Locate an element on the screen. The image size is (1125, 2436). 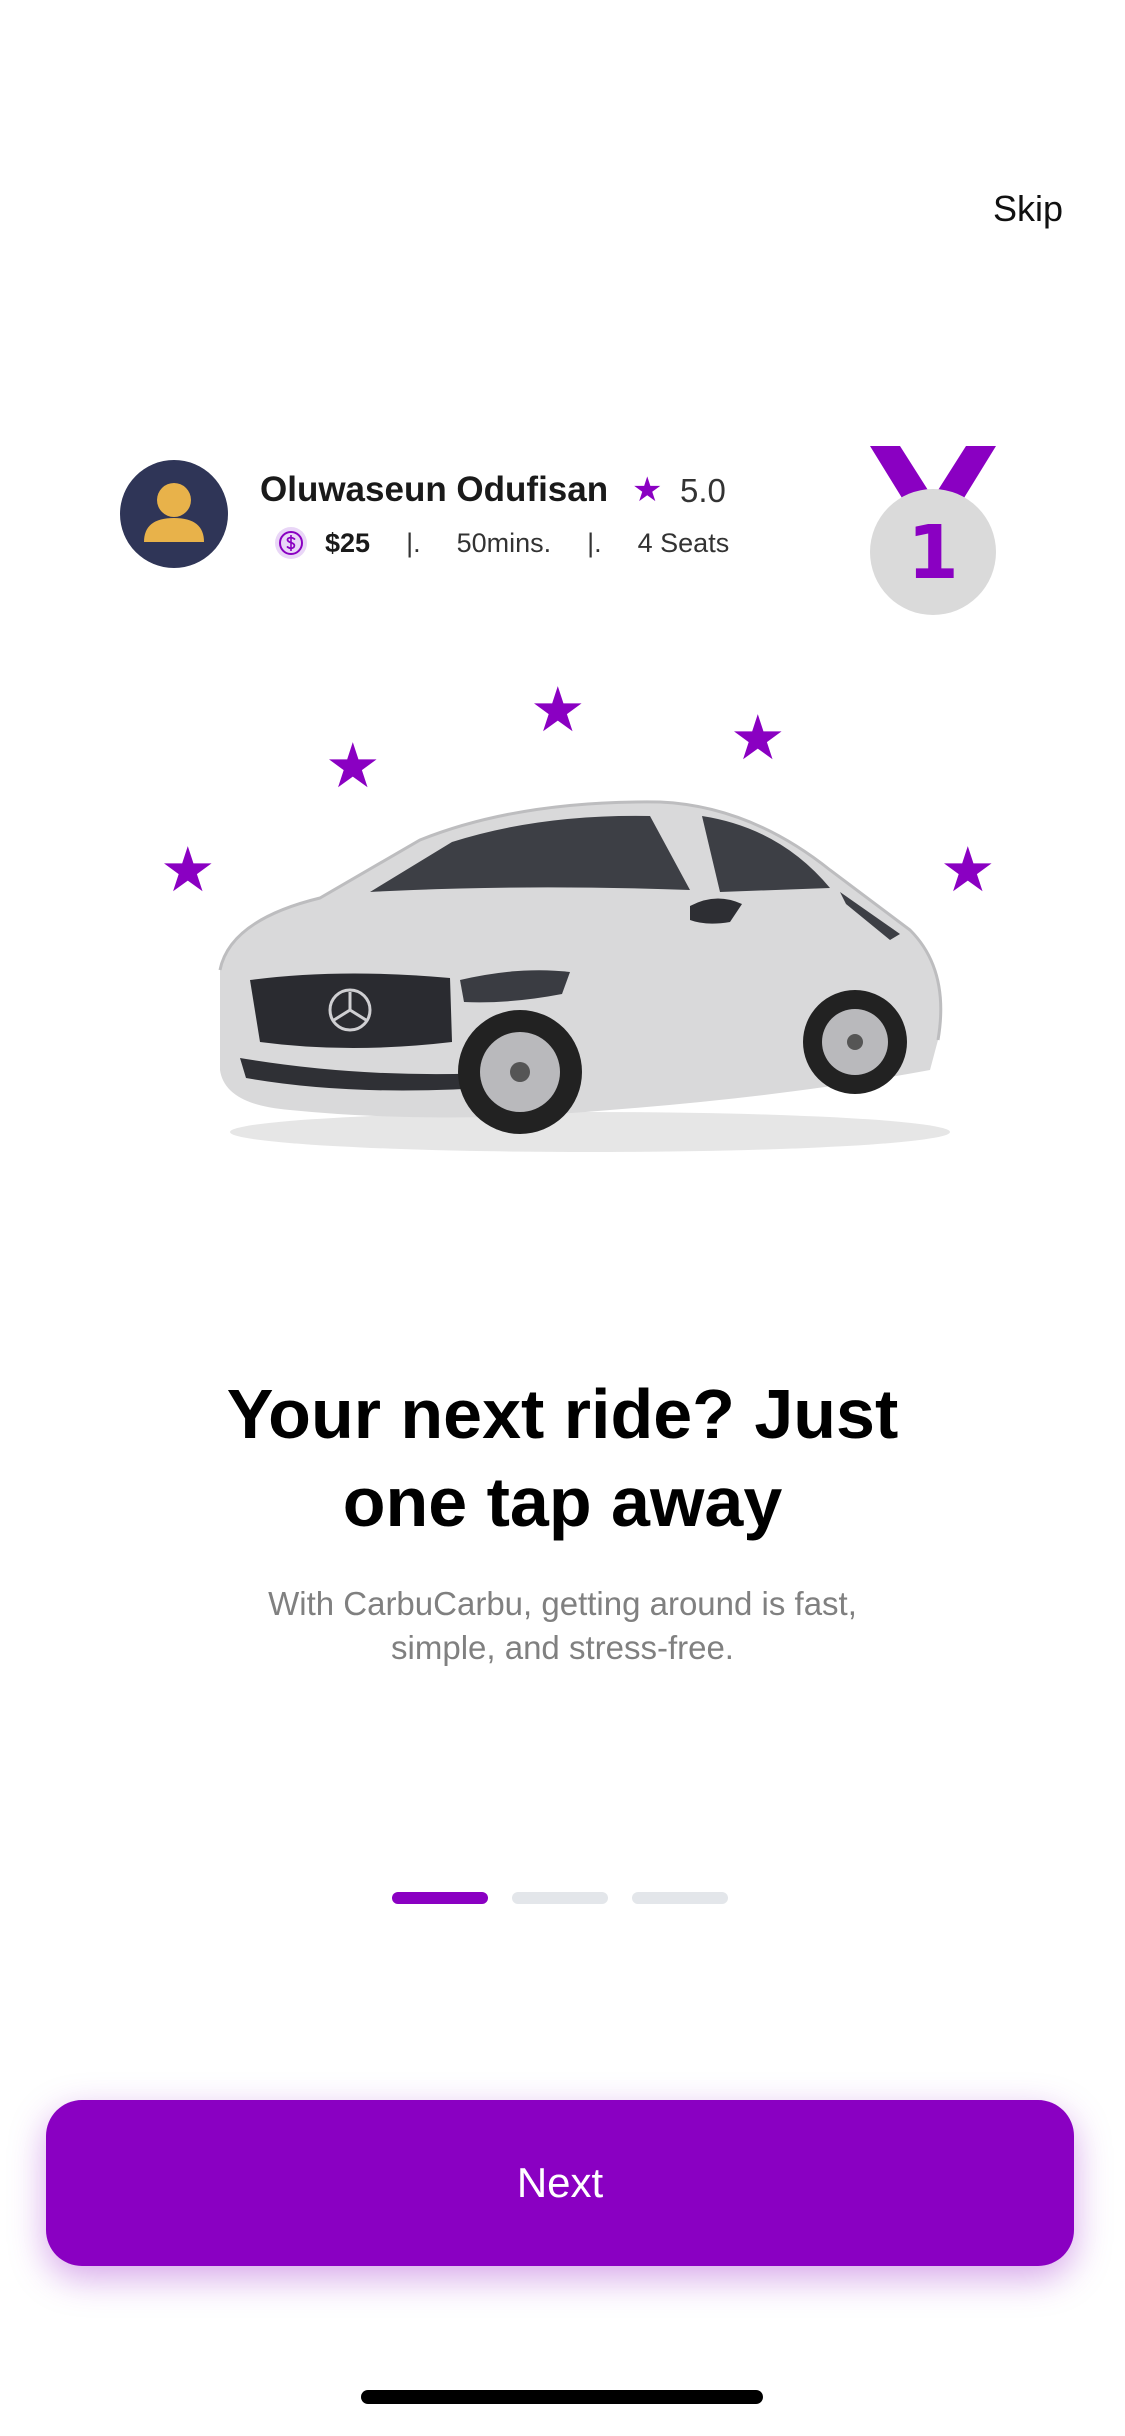
description-line: simple, and stress-free. is located at coordinates (562, 1647).